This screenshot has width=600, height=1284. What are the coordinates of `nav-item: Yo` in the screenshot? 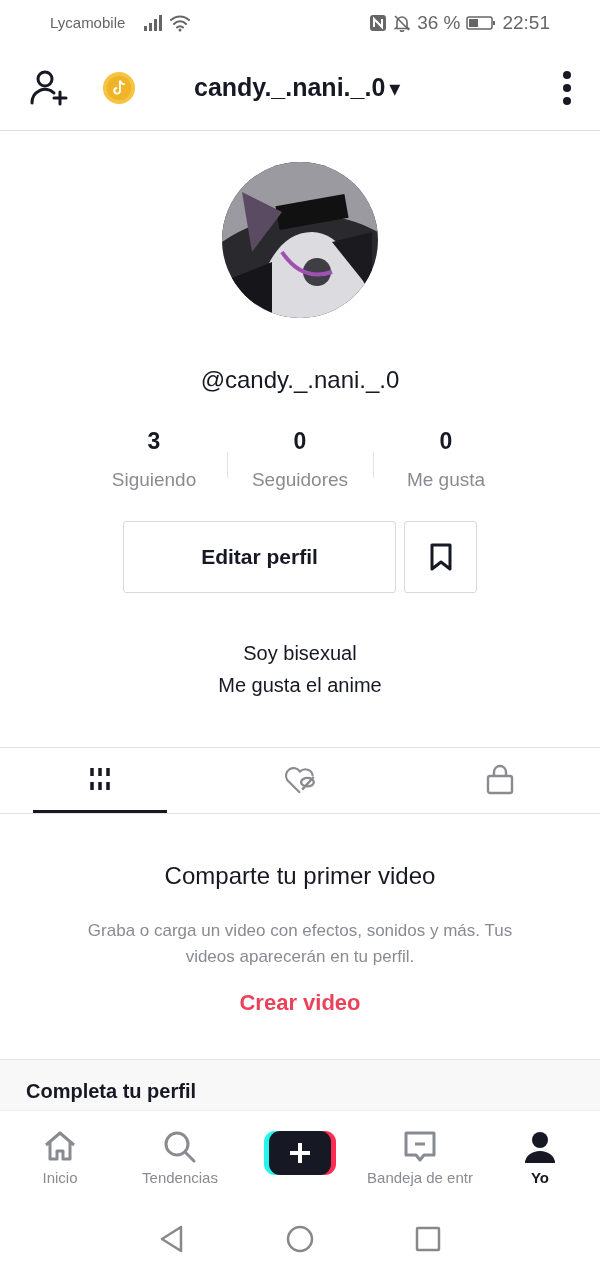 It's located at (540, 1157).